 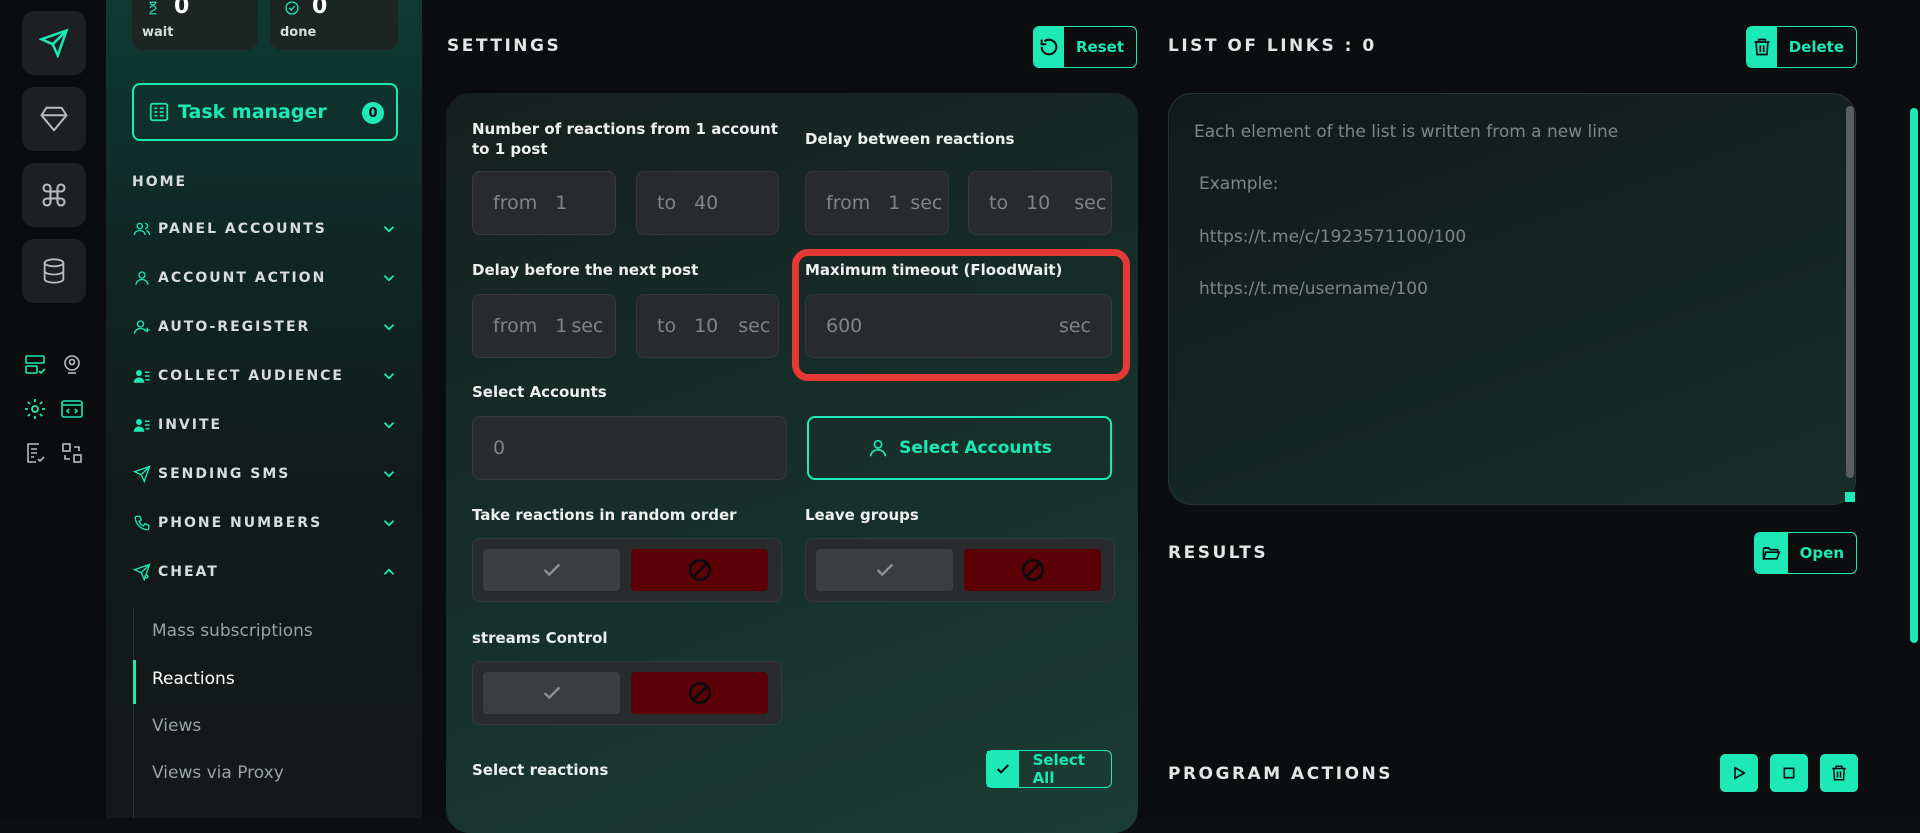 What do you see at coordinates (265, 327) in the screenshot?
I see `nav-auto-register: AUTO-REGISTER` at bounding box center [265, 327].